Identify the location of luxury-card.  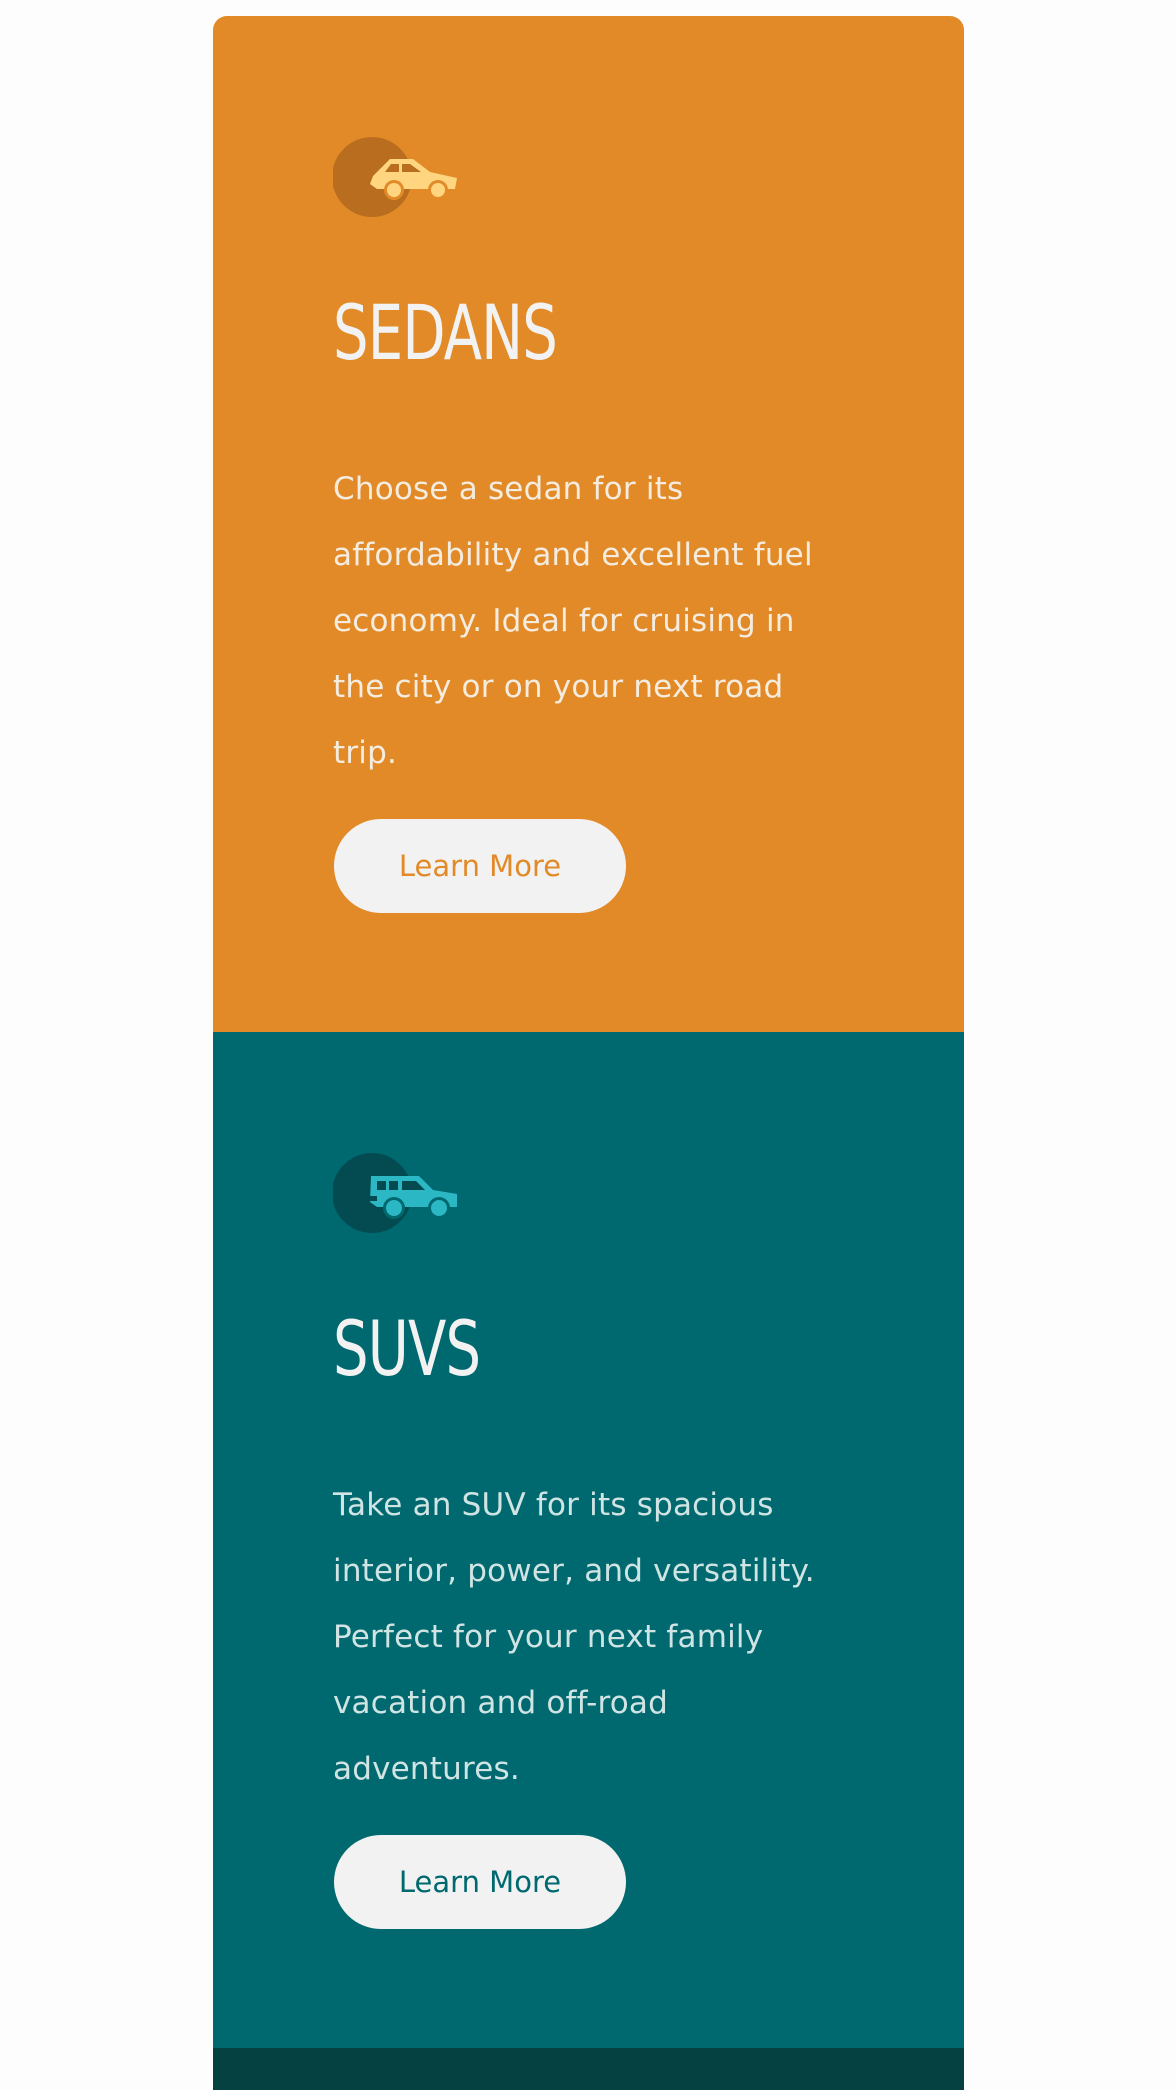
(588, 2069).